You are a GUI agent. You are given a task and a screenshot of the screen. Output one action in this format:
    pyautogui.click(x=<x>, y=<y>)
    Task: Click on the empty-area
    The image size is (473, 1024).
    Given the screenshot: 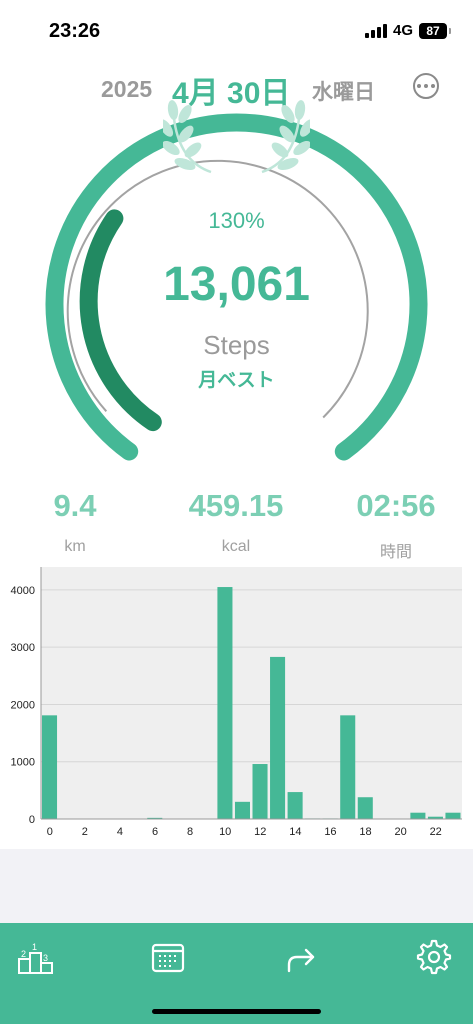 What is the action you would take?
    pyautogui.click(x=236, y=886)
    